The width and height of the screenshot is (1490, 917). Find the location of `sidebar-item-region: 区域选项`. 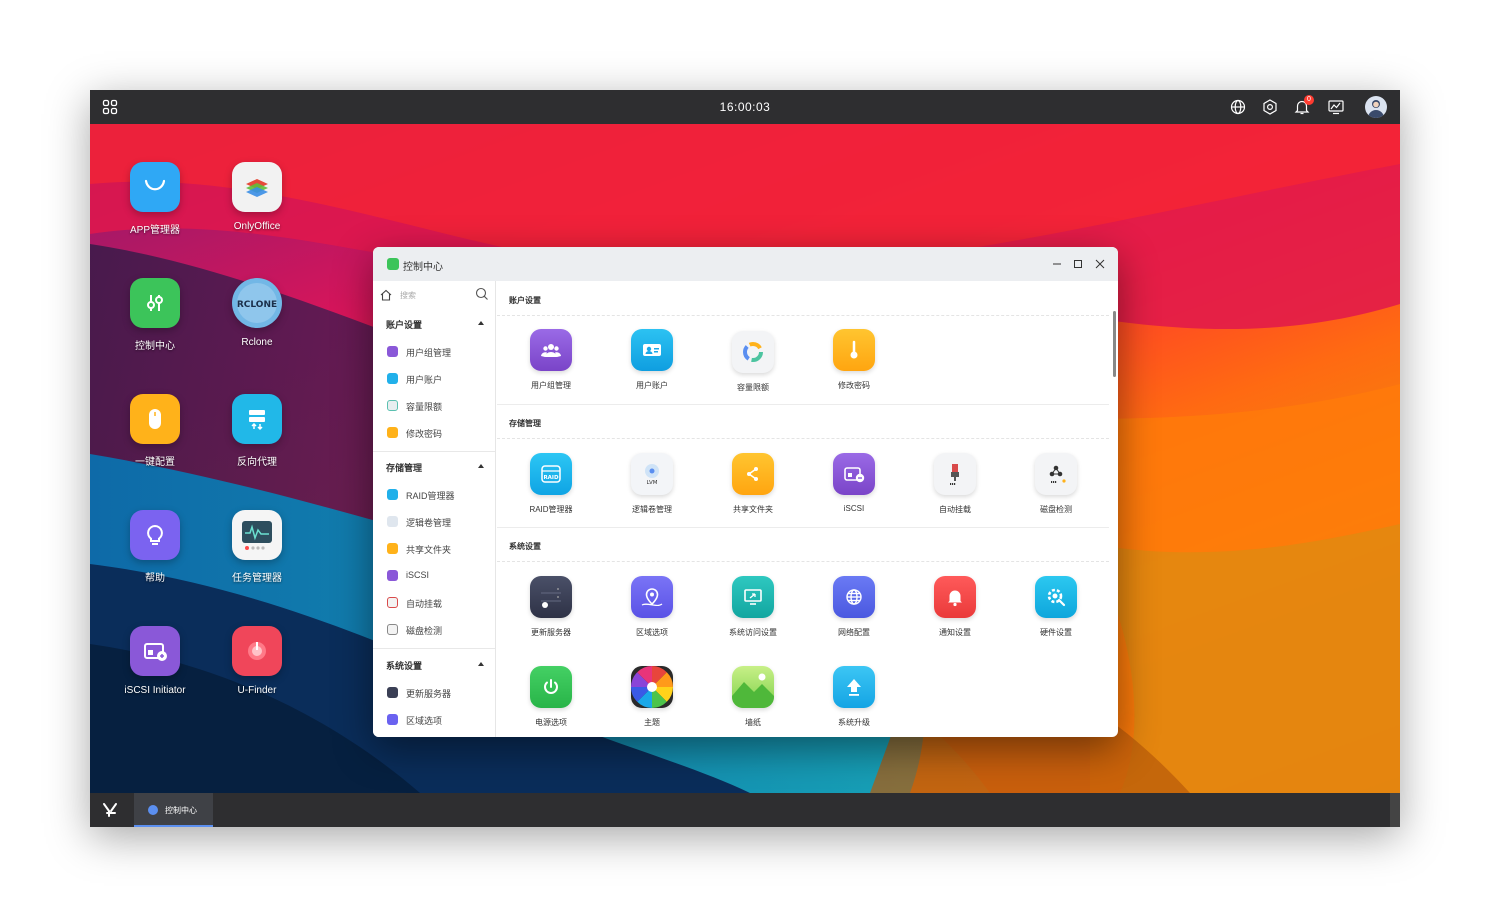

sidebar-item-region: 区域选项 is located at coordinates (434, 719).